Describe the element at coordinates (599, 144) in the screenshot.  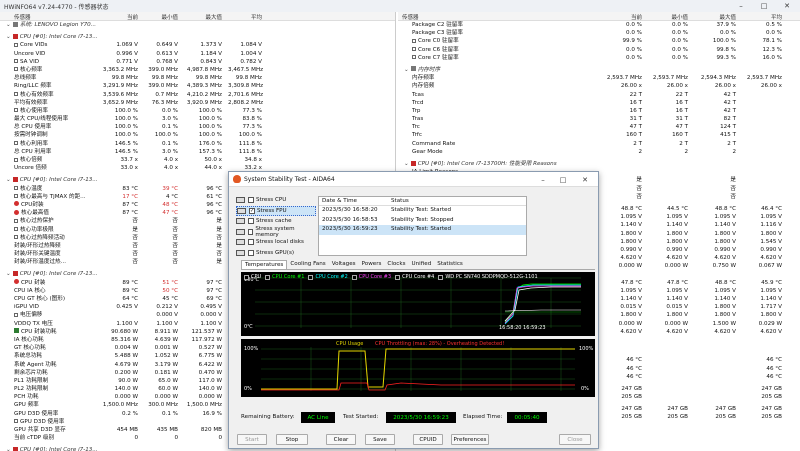
I see `sensor-row: Command Rate 2 T 2 T 2 T` at that location.